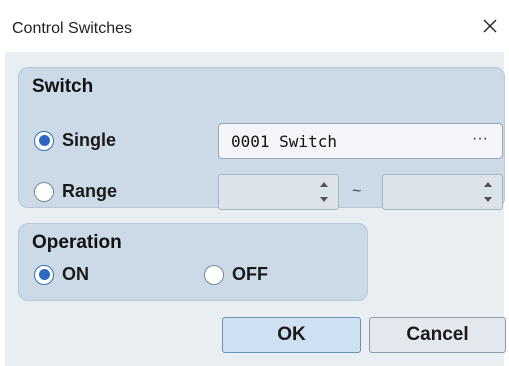 This screenshot has height=366, width=509. I want to click on range-radio-label: Range, so click(90, 191).